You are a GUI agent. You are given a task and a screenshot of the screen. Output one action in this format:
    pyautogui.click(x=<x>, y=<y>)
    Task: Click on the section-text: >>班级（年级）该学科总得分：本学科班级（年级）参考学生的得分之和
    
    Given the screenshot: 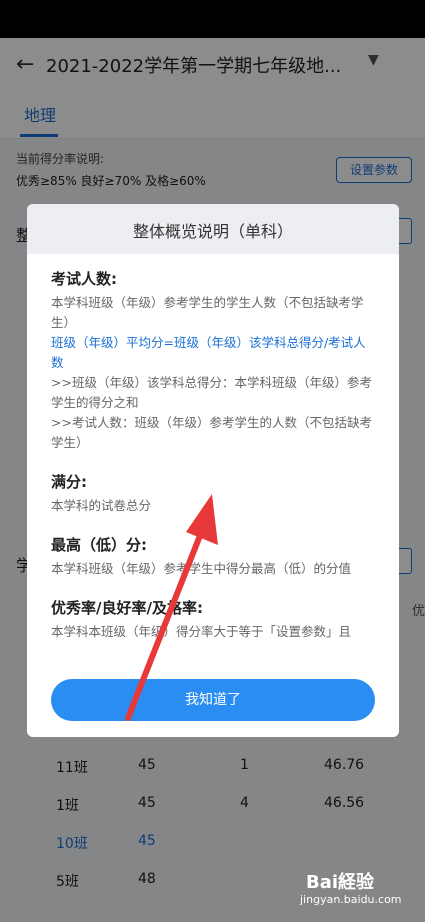 What is the action you would take?
    pyautogui.click(x=211, y=392)
    